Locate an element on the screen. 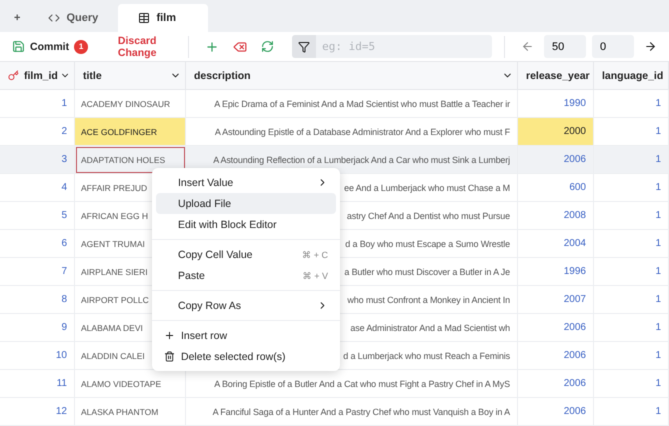  backspace-icon is located at coordinates (240, 47).